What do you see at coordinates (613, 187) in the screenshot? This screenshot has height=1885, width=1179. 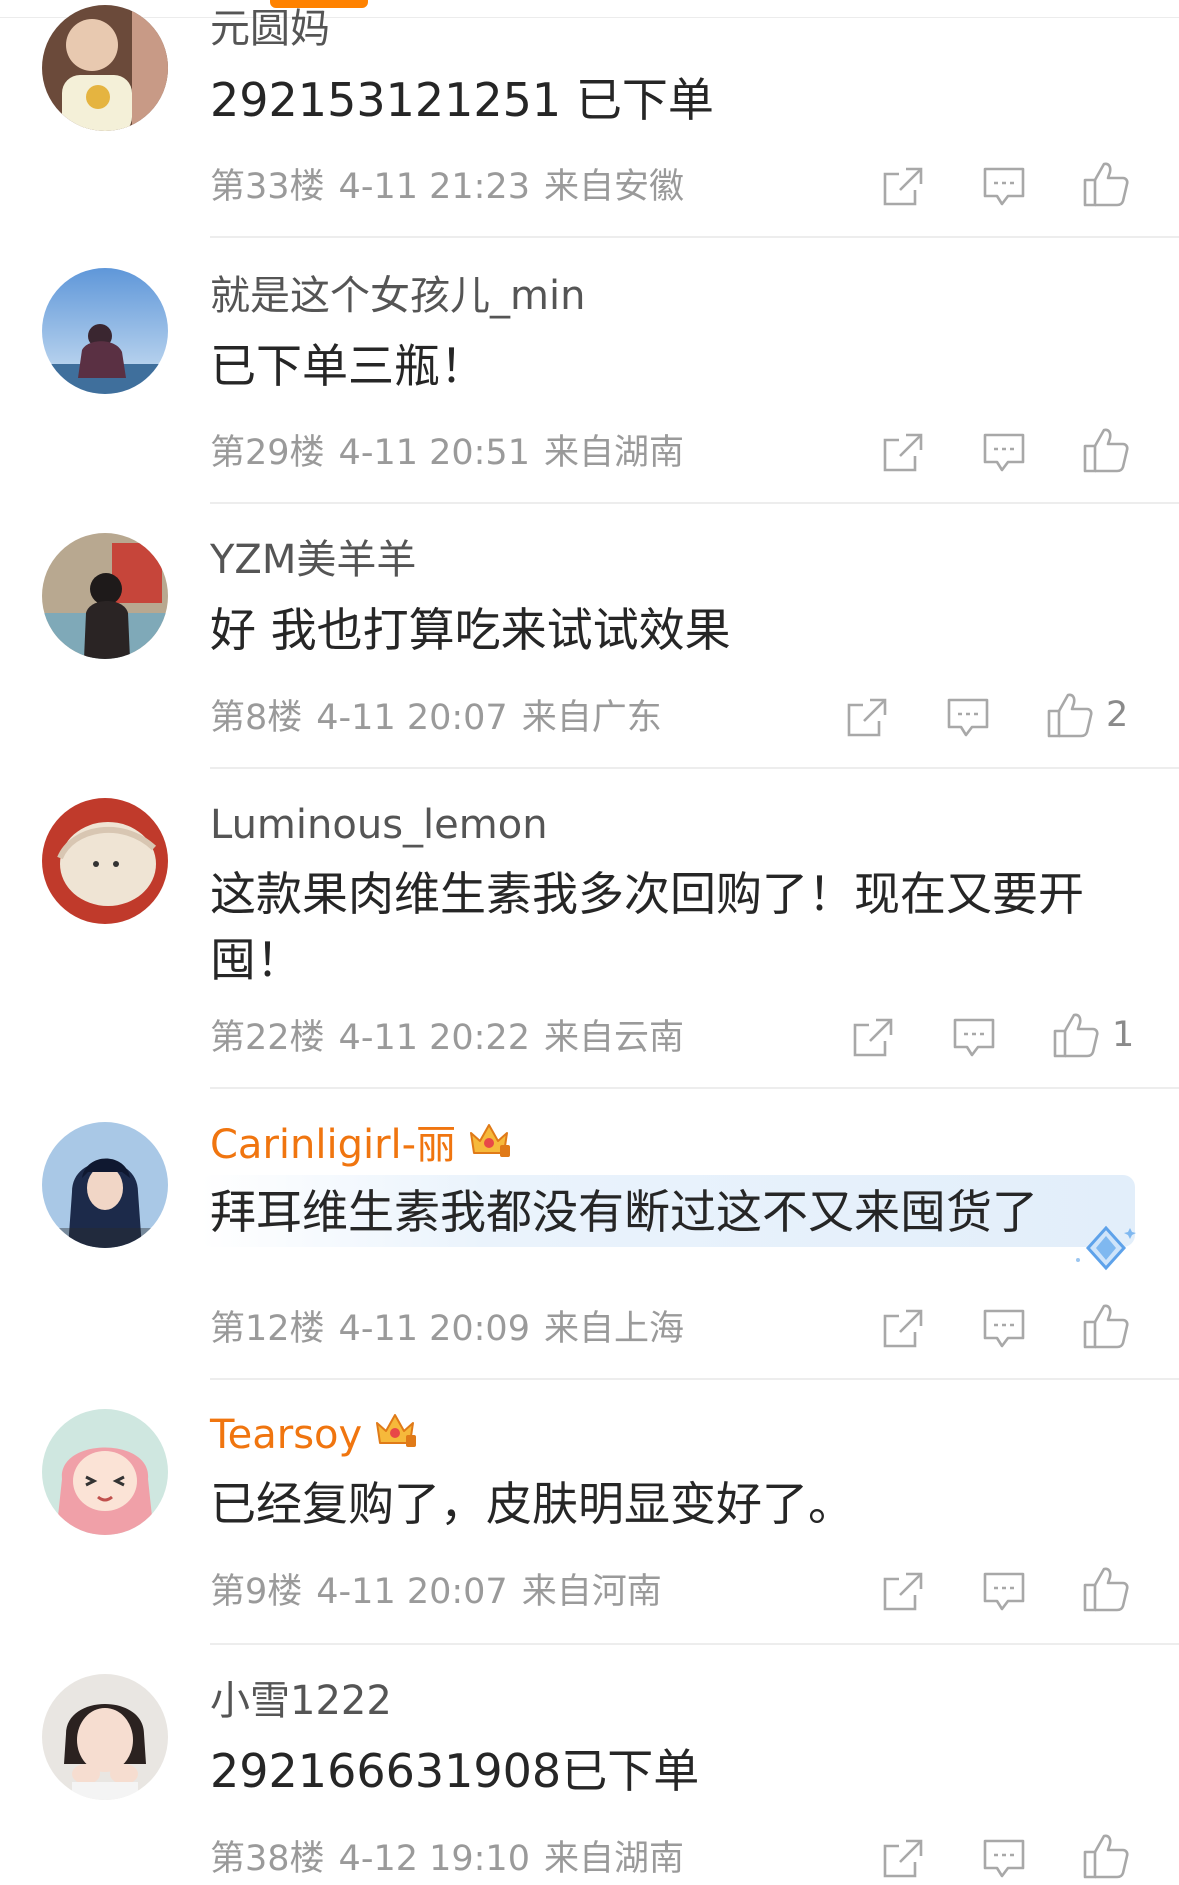 I see `comment-location: 来自安徽` at bounding box center [613, 187].